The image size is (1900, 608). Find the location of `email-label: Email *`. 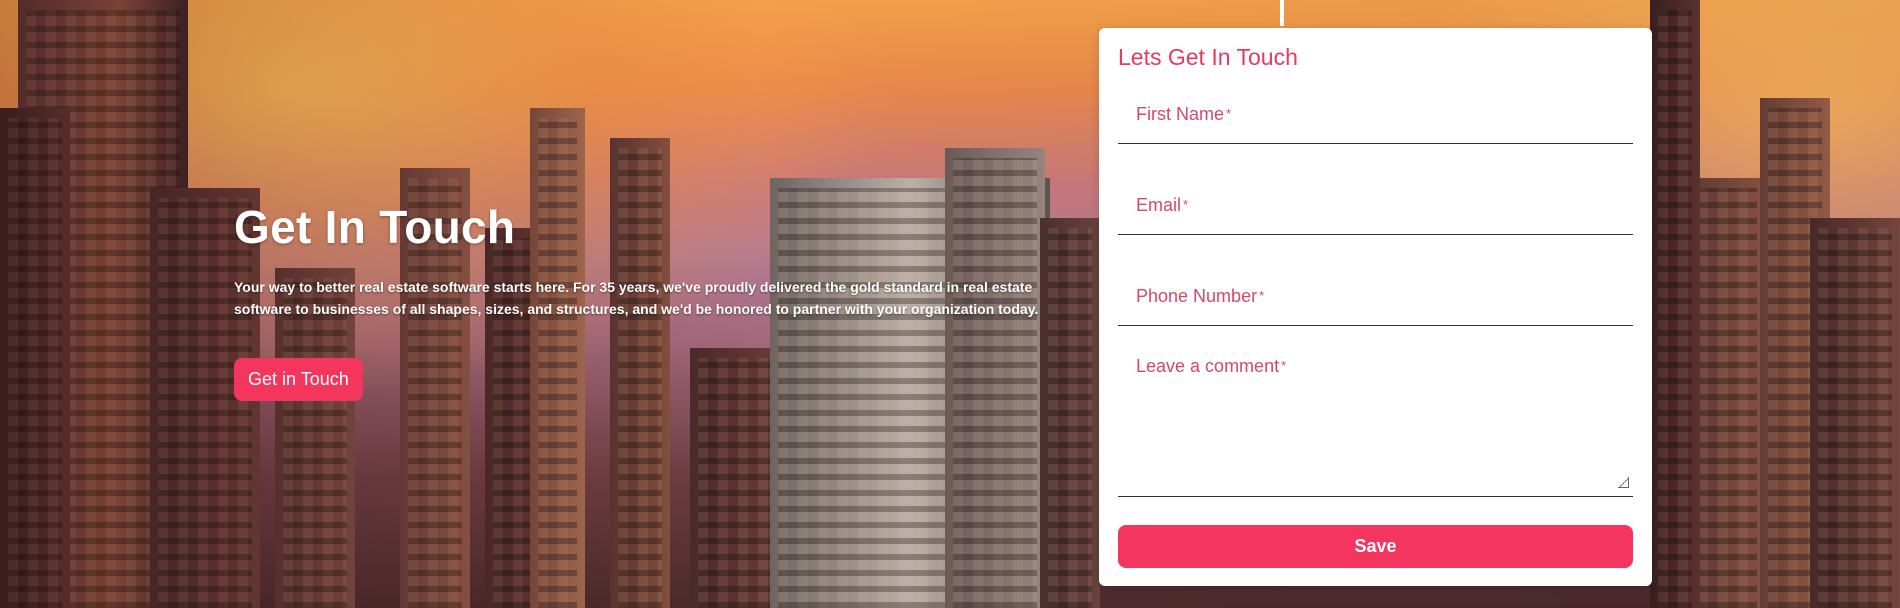

email-label: Email * is located at coordinates (1162, 205).